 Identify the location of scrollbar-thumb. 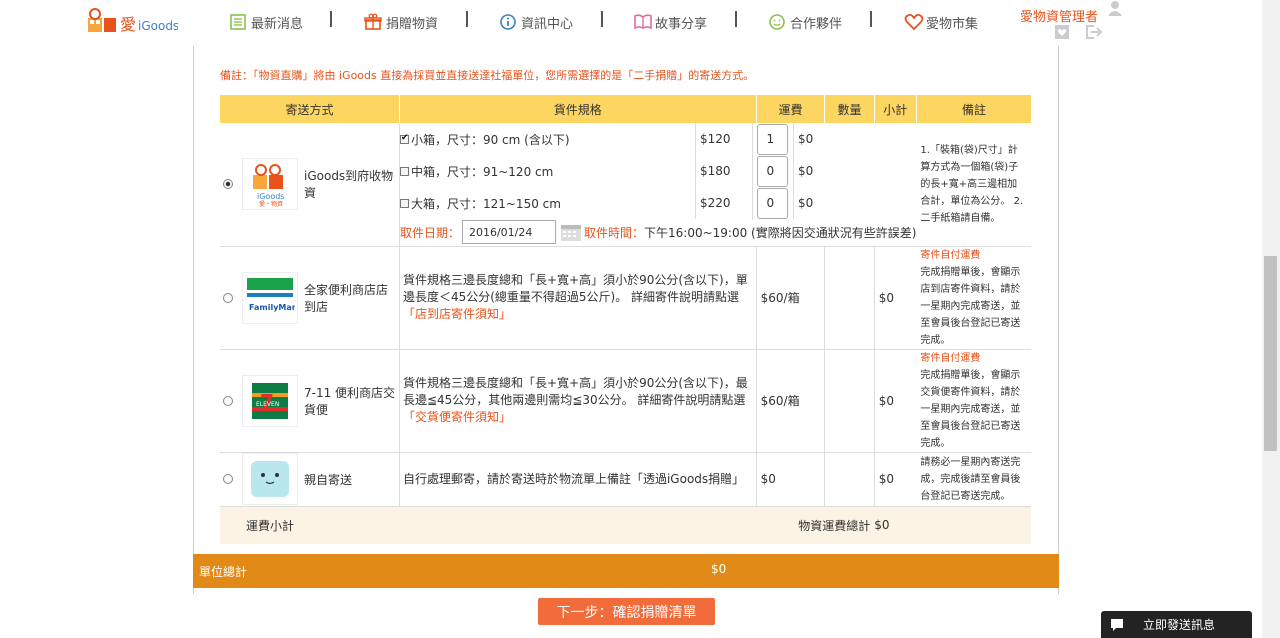
(1270, 353).